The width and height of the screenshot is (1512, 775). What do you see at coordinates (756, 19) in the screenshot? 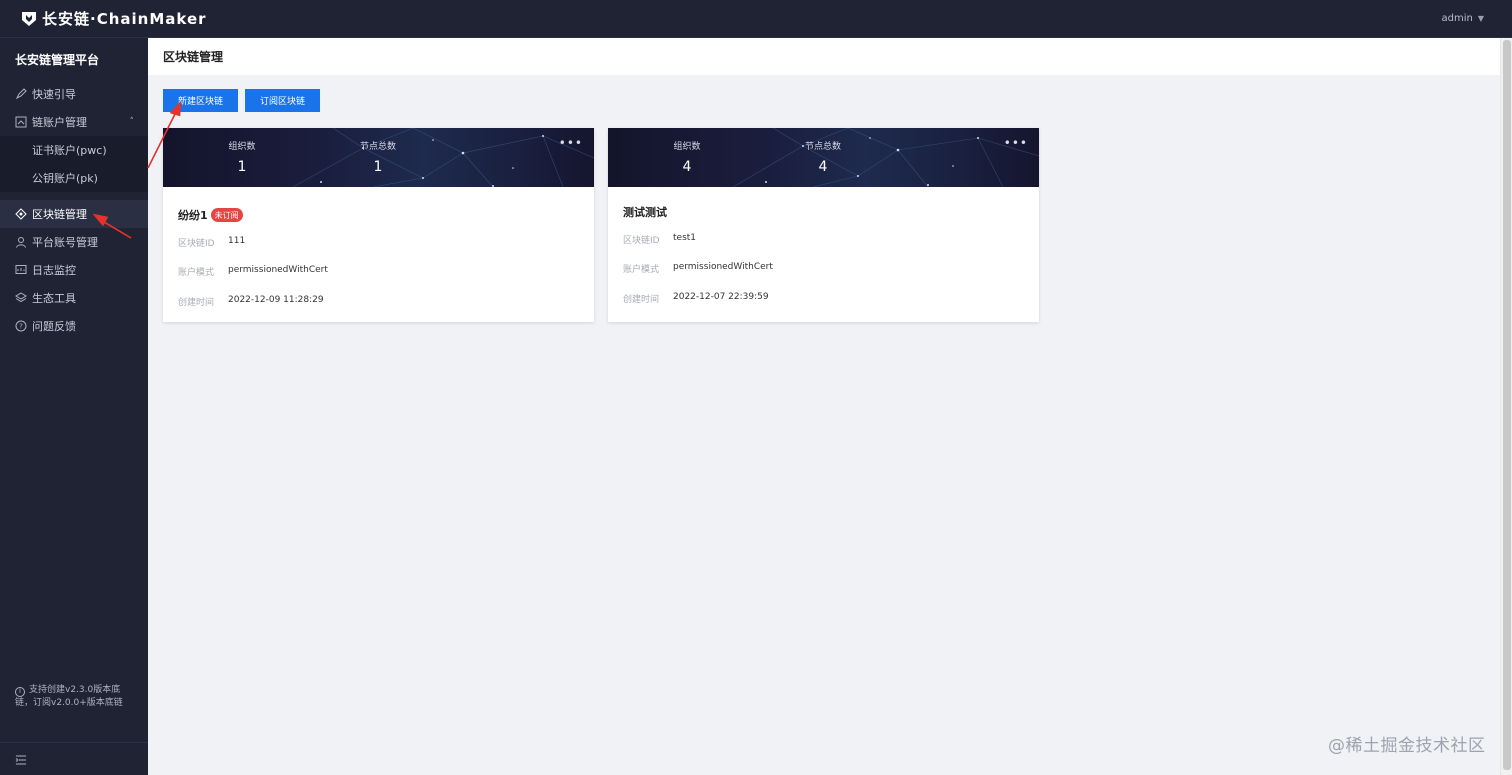
I see `top-bar: 长安链·ChainMaker admin ▼` at bounding box center [756, 19].